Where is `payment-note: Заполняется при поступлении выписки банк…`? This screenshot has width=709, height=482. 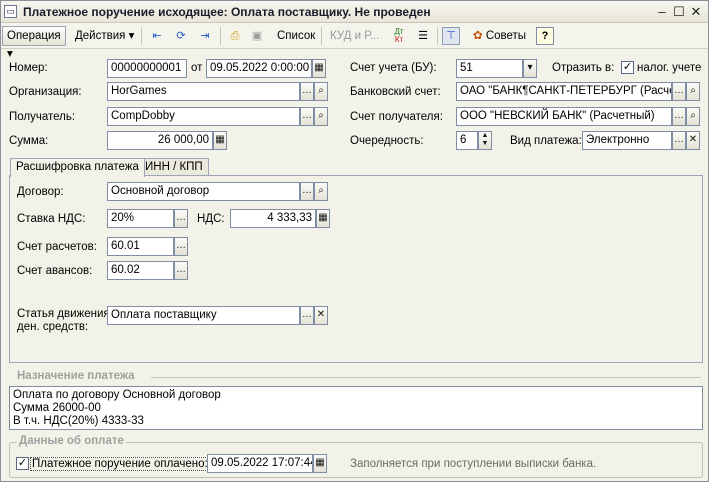
payment-note: Заполняется при поступлении выписки банк… is located at coordinates (473, 464).